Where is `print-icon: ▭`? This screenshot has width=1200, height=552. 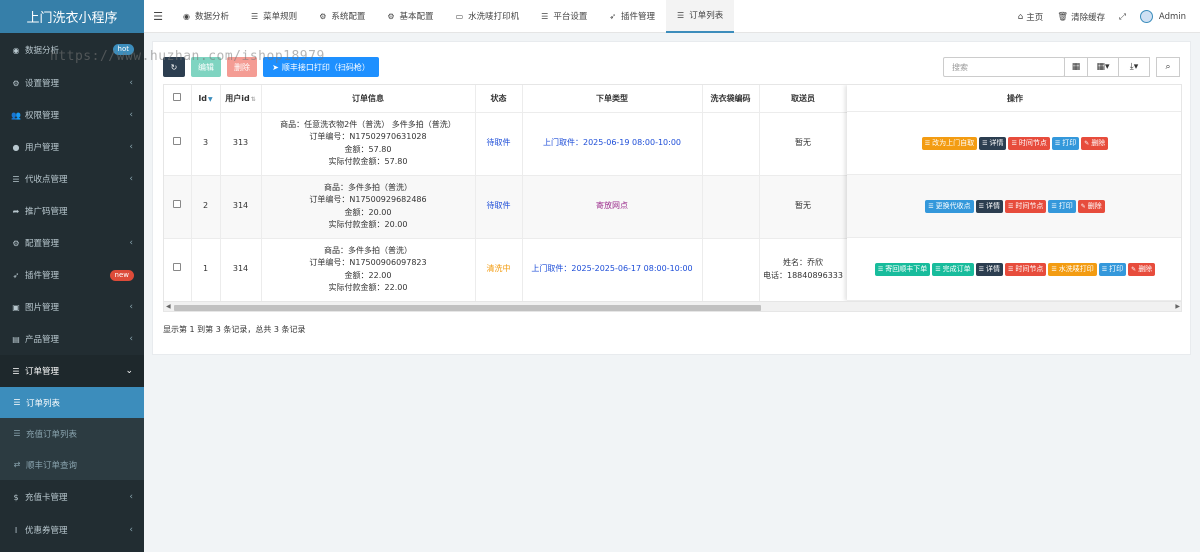 print-icon: ▭ is located at coordinates (459, 16).